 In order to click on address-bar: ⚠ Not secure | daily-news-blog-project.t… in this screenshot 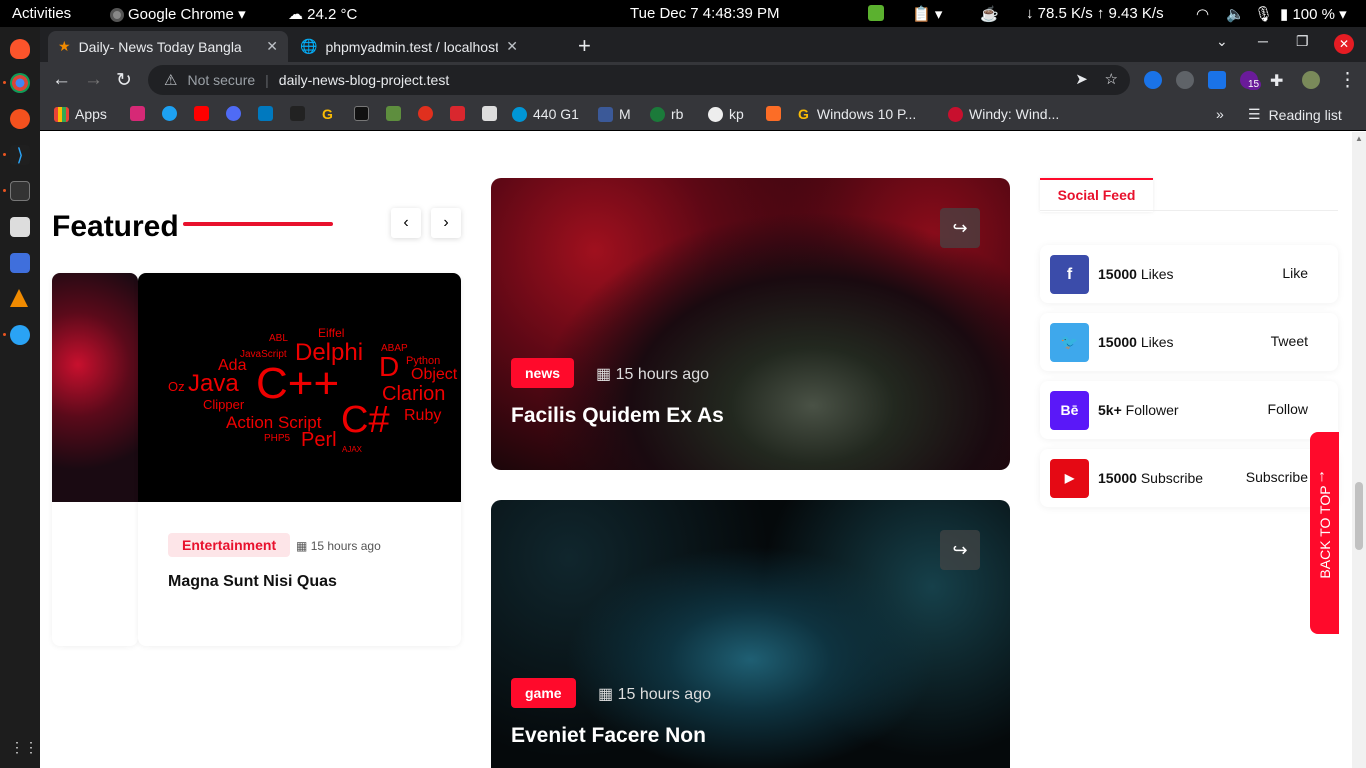, I will do `click(639, 80)`.